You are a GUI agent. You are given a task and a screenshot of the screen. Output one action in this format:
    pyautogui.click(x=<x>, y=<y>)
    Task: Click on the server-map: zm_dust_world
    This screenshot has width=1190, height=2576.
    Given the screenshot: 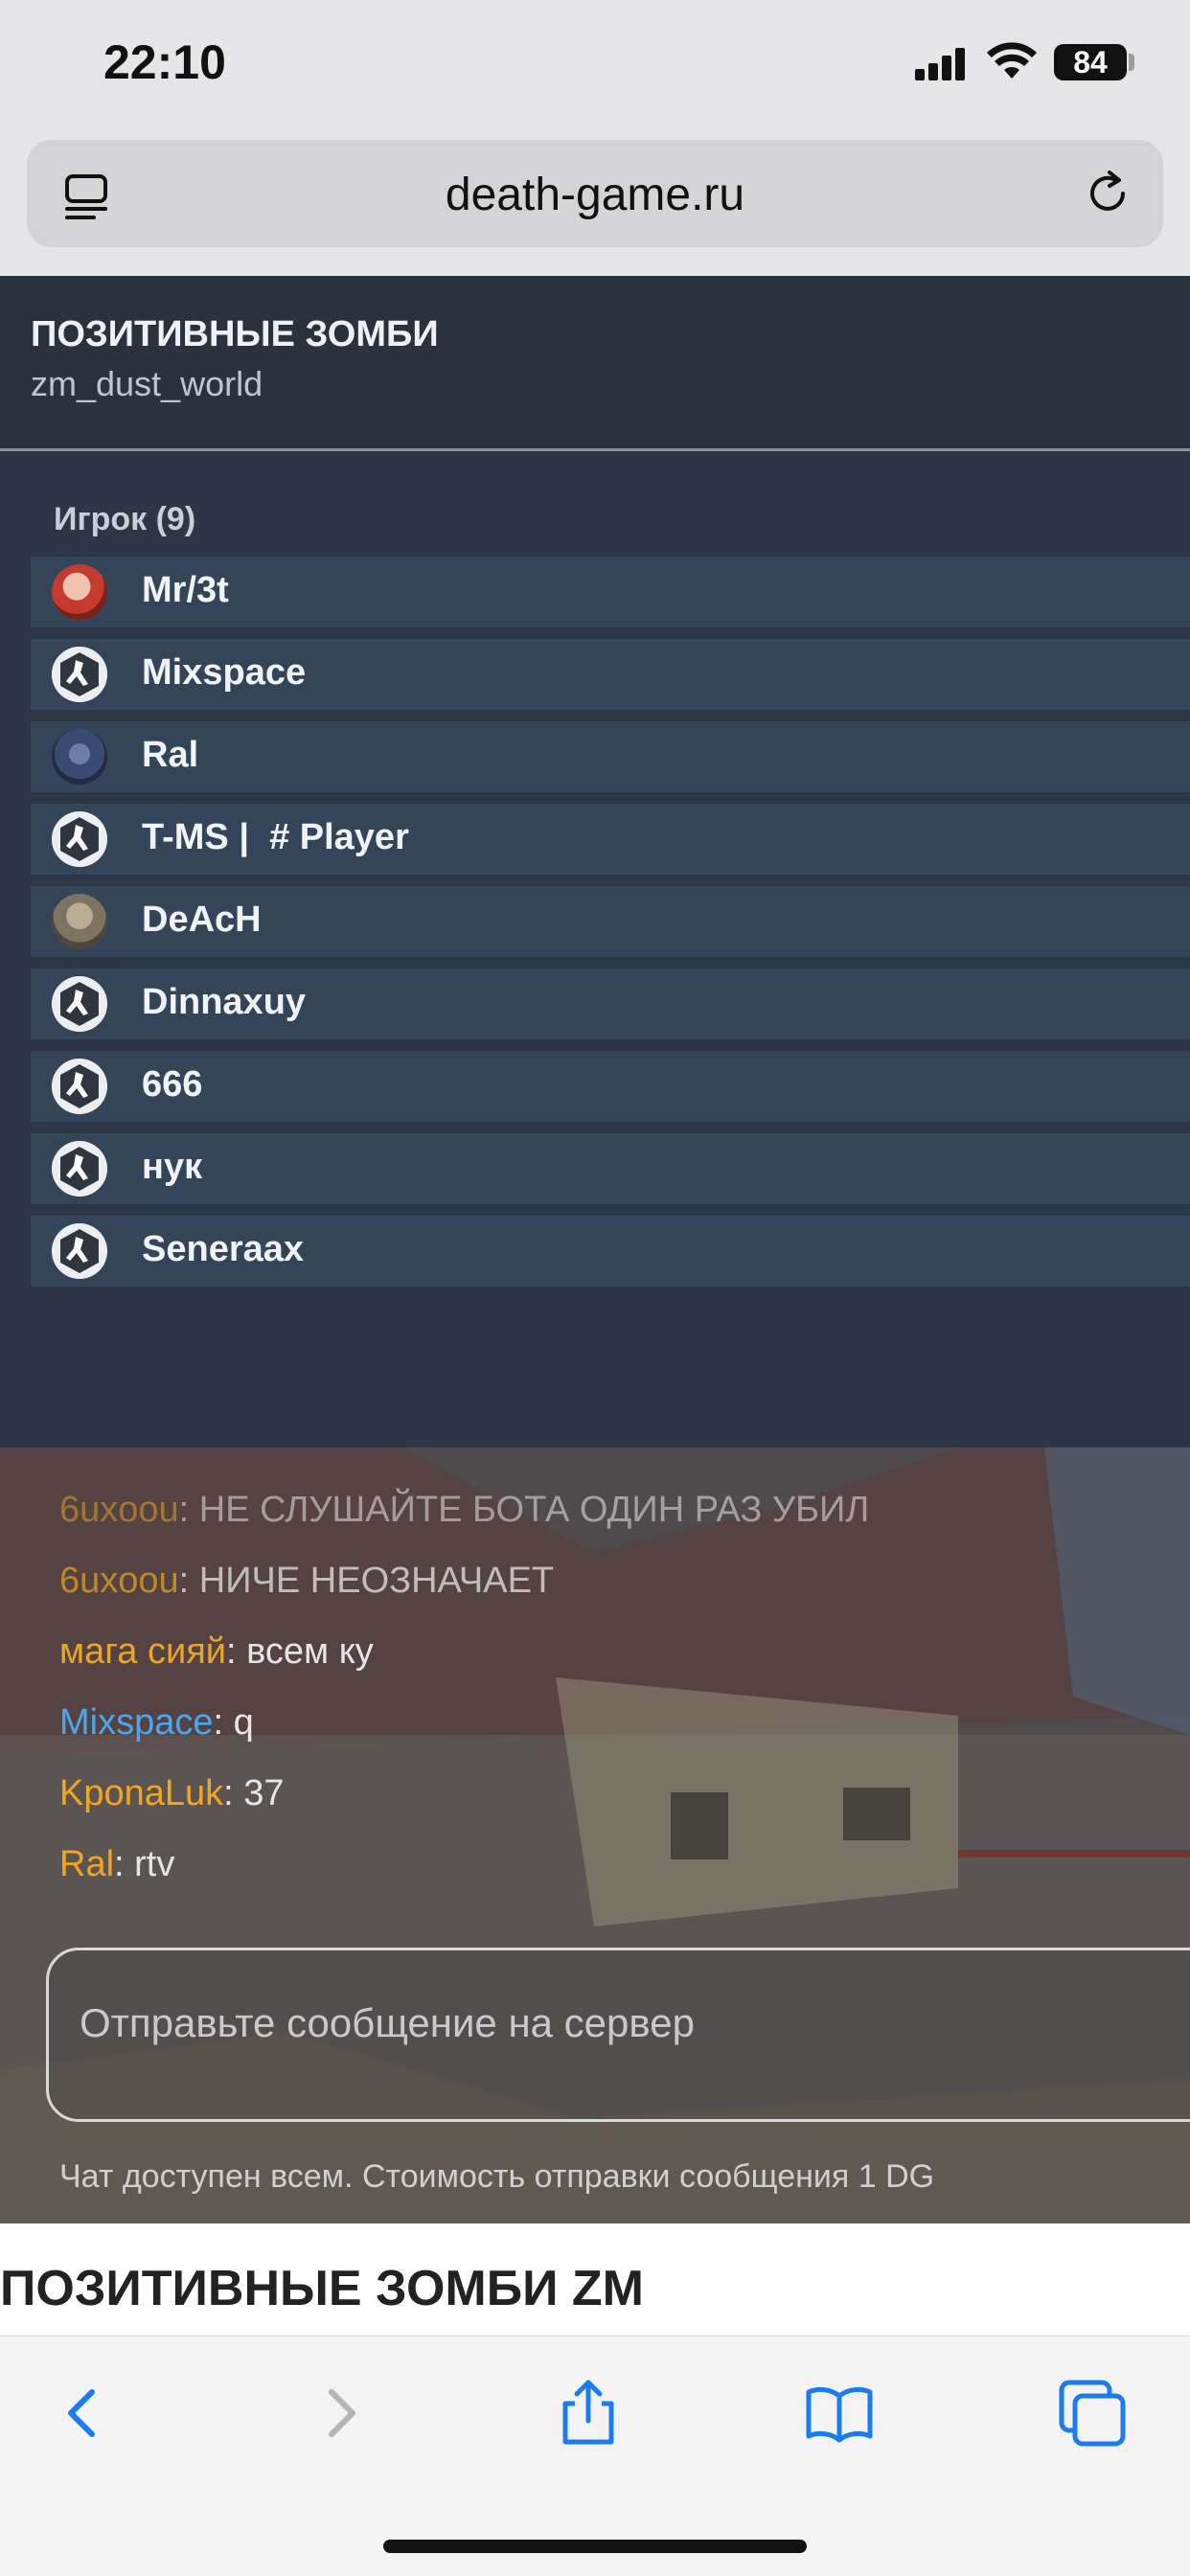 What is the action you would take?
    pyautogui.click(x=147, y=384)
    